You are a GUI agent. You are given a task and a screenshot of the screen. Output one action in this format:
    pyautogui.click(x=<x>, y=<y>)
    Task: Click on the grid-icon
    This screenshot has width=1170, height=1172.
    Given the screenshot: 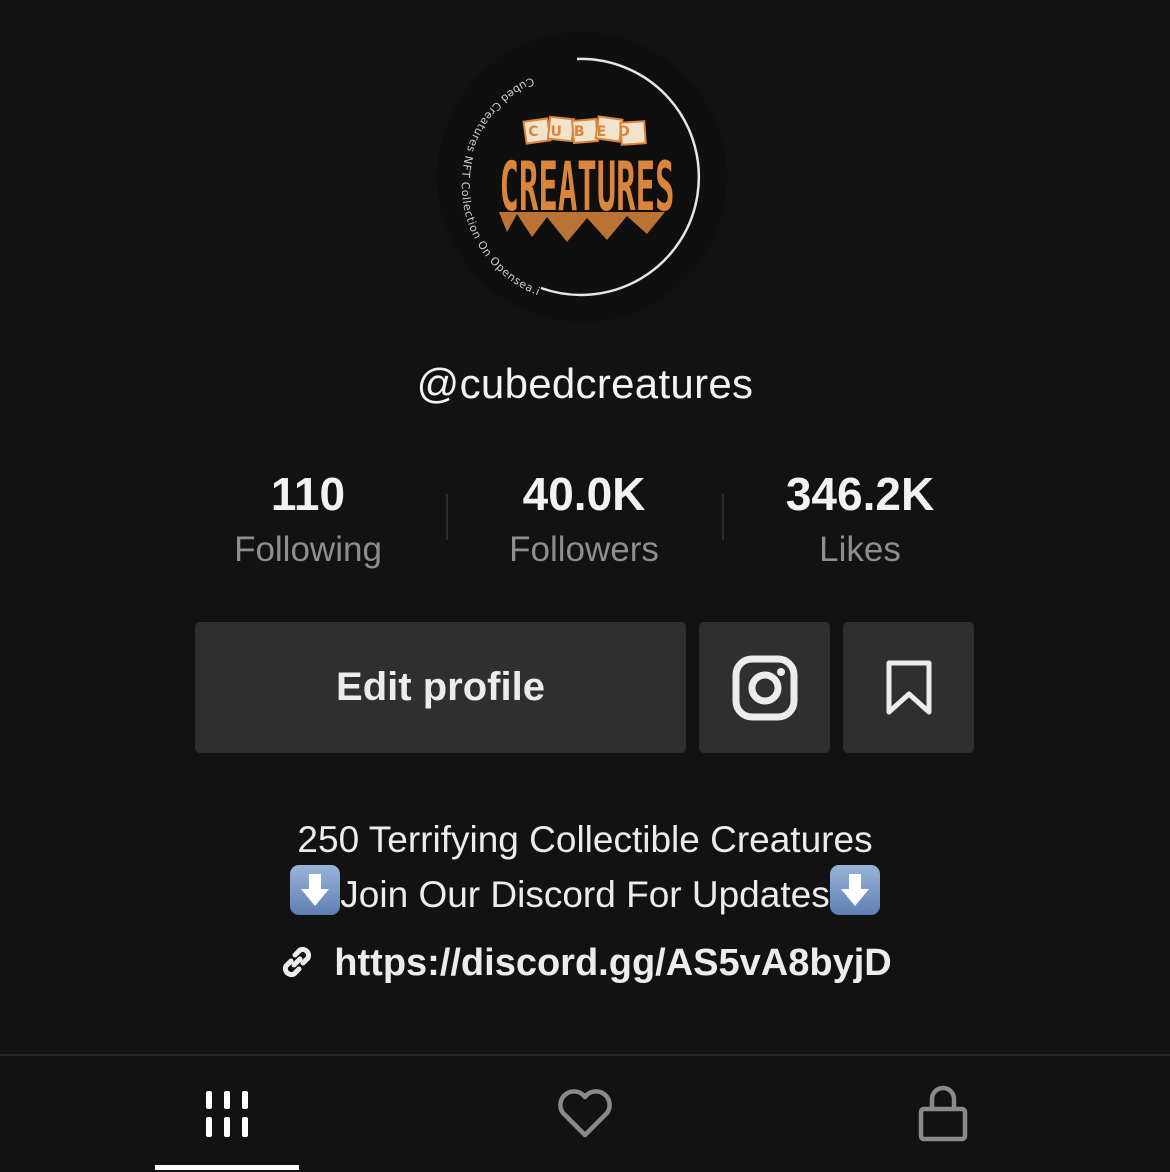 What is the action you would take?
    pyautogui.click(x=227, y=1114)
    